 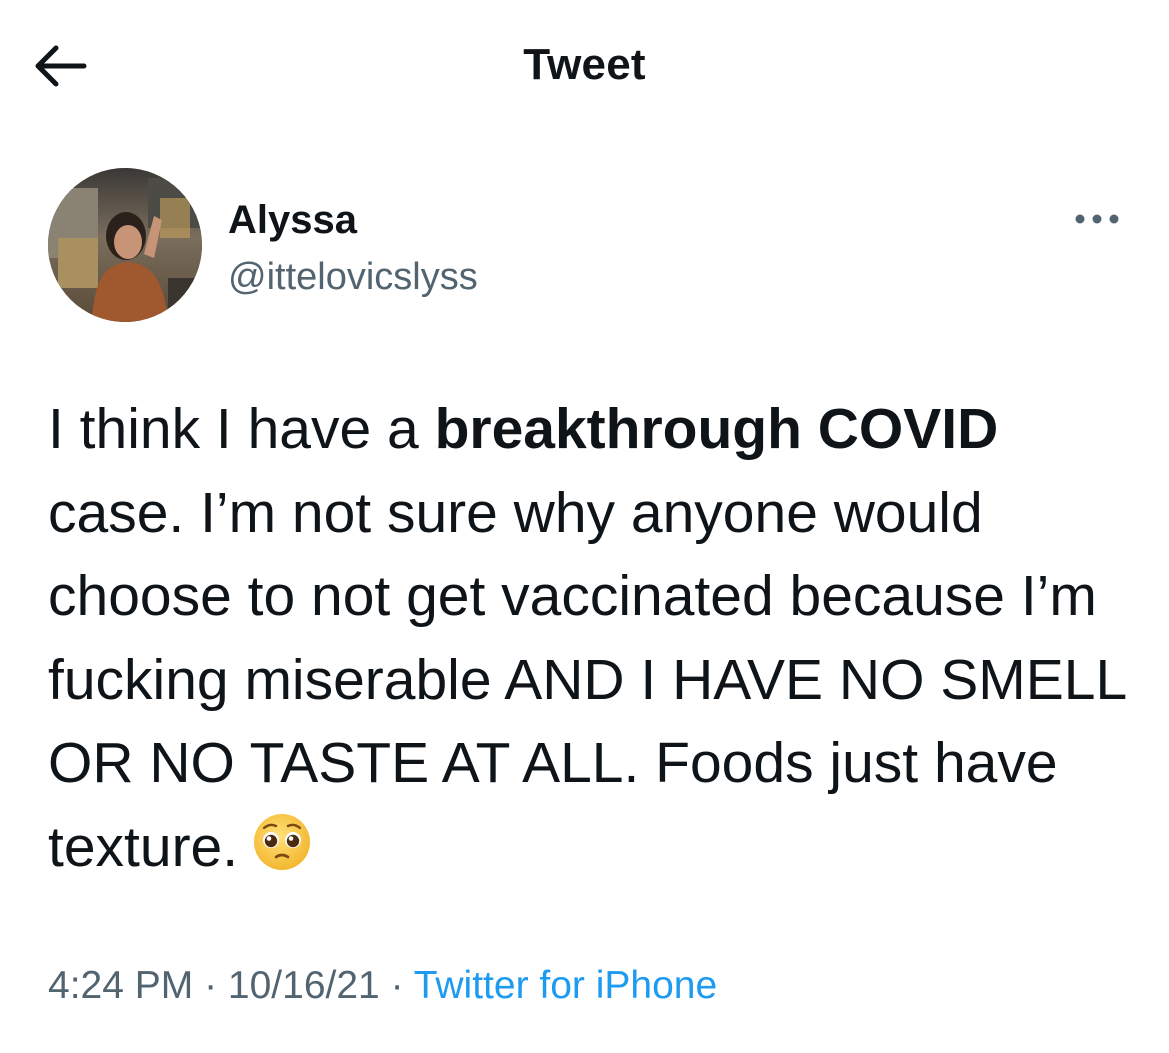 I want to click on tweet-text-bold: breakthrough COVID, so click(x=716, y=429).